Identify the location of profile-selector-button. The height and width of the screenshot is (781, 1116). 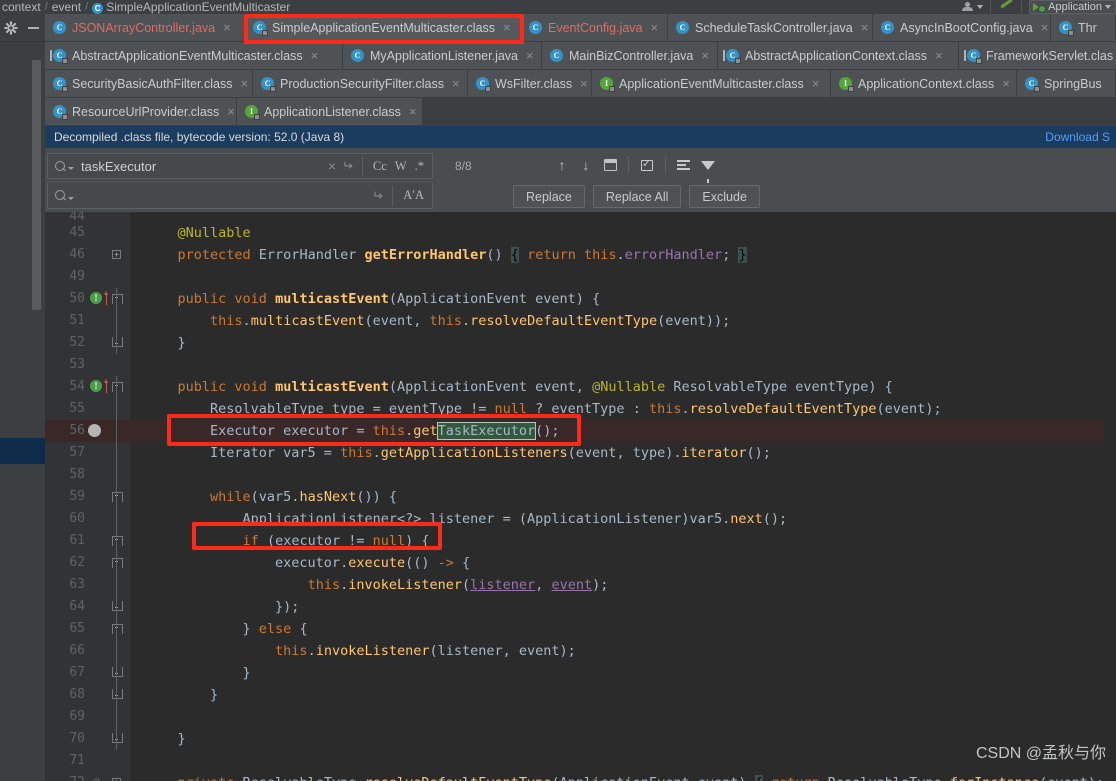
(973, 7).